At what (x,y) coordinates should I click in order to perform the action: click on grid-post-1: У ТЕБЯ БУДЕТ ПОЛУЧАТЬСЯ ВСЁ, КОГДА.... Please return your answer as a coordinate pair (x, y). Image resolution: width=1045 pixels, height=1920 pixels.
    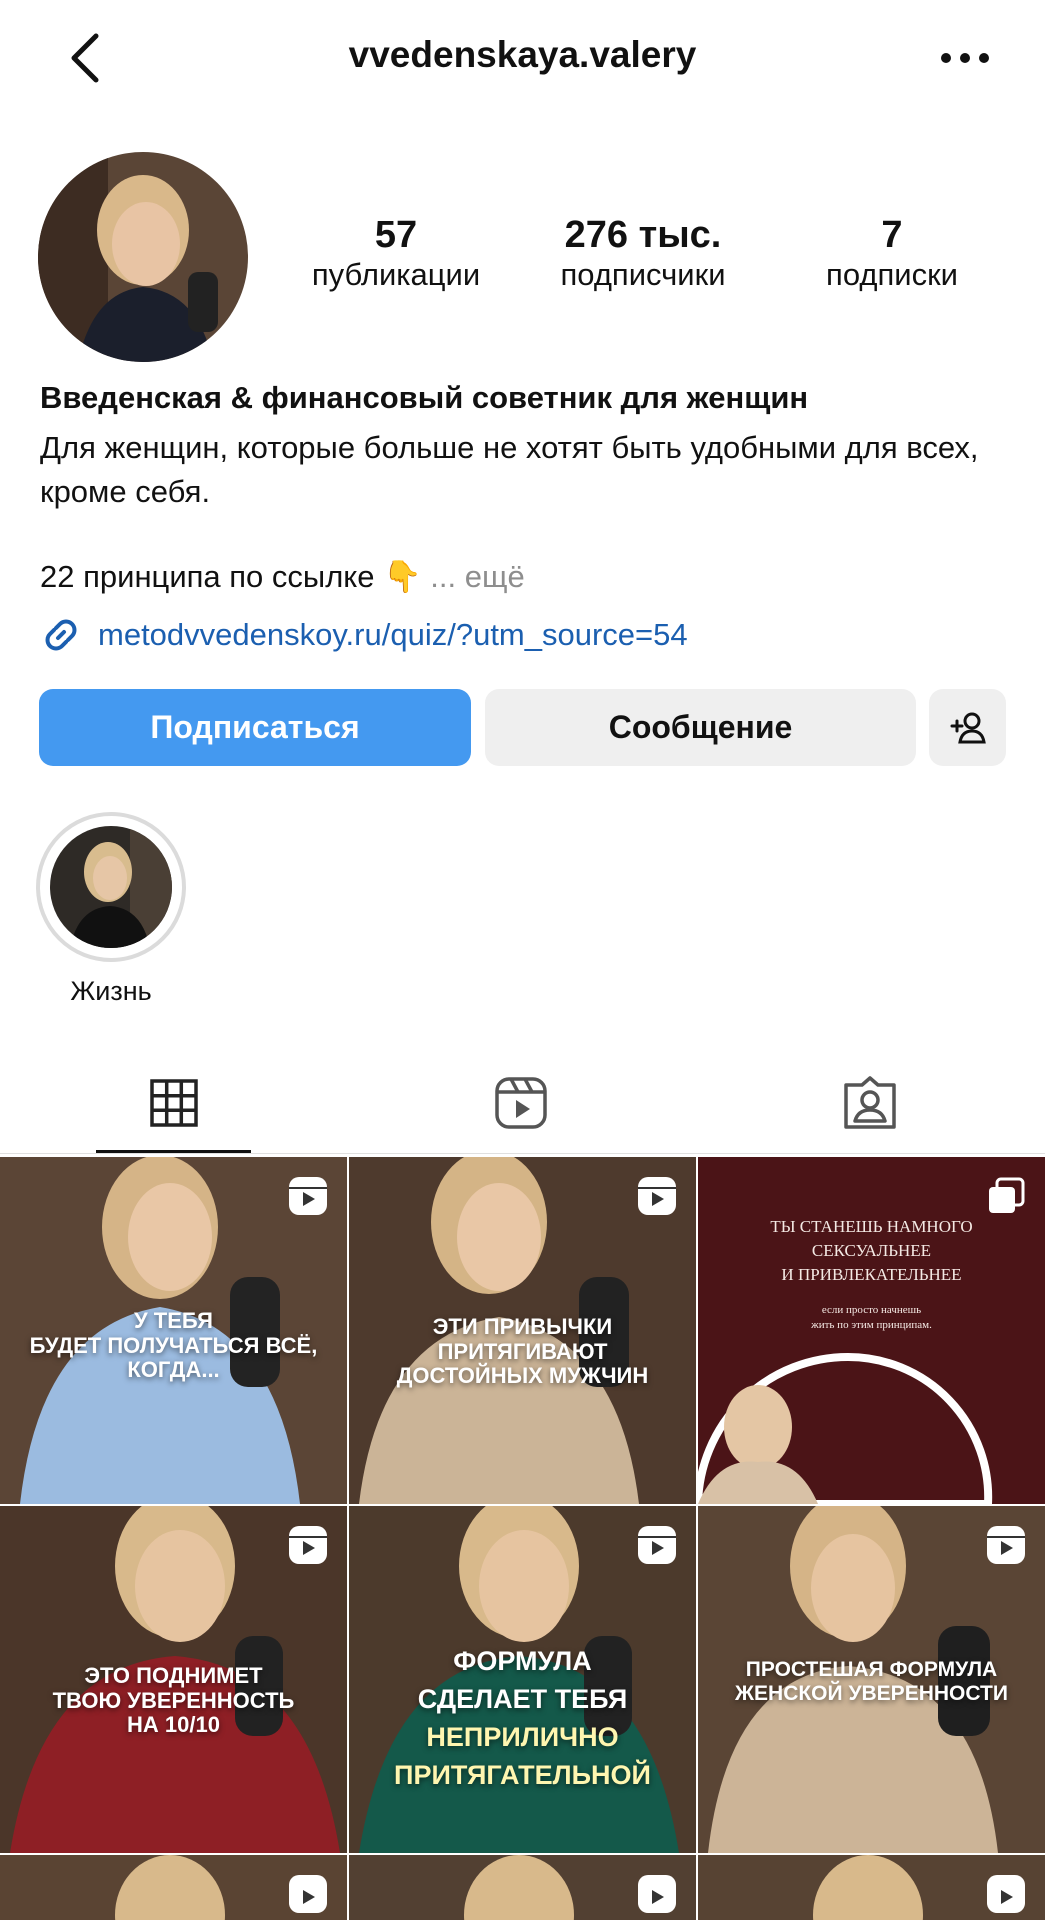
    Looking at the image, I should click on (173, 1330).